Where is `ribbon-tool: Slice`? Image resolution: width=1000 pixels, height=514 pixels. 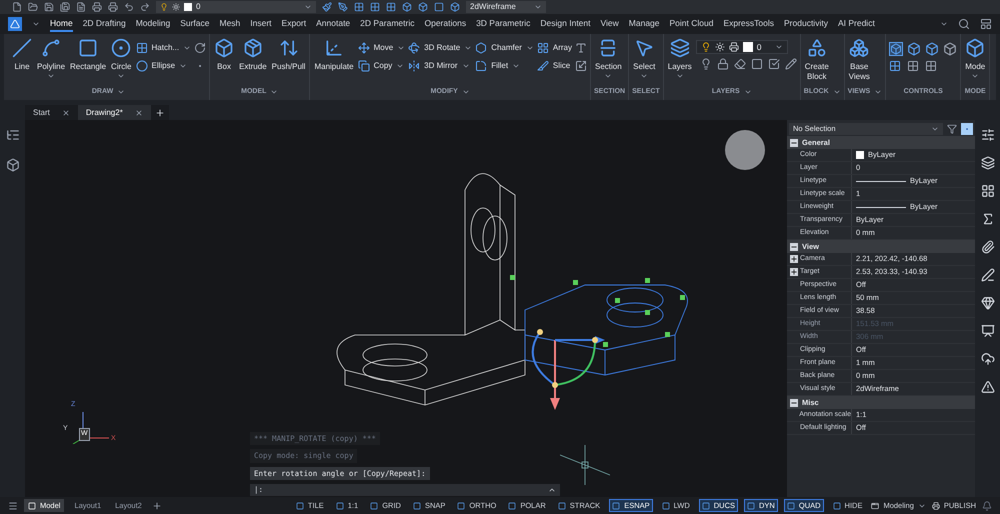
ribbon-tool: Slice is located at coordinates (554, 66).